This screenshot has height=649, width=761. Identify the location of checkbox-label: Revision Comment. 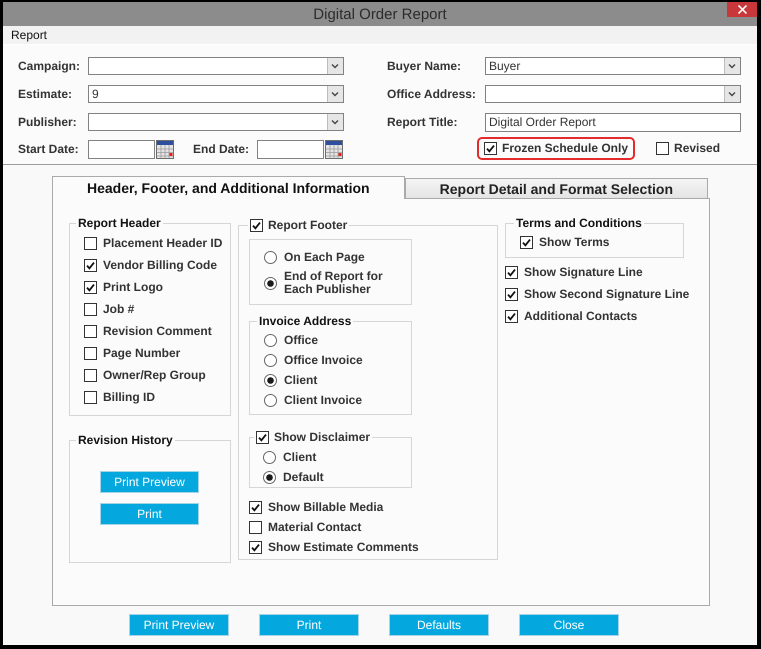
(157, 331).